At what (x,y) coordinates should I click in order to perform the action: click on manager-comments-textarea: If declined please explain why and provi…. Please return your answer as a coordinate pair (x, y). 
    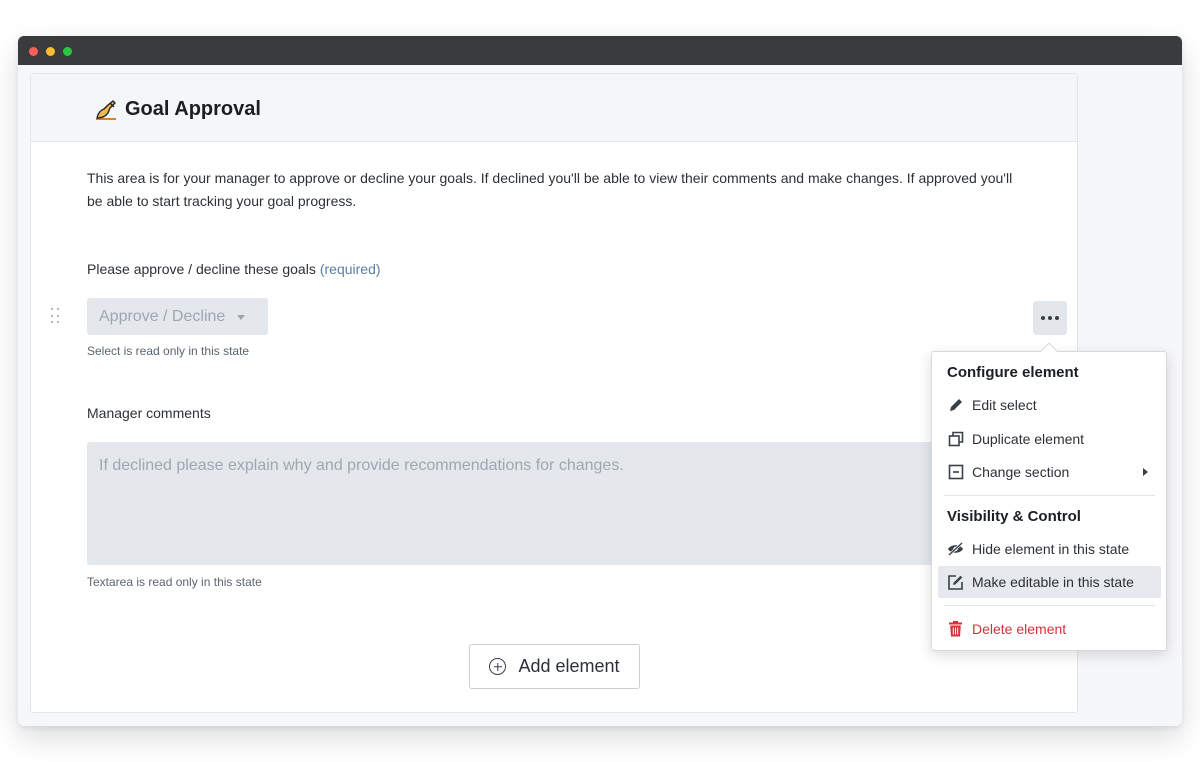
    Looking at the image, I should click on (577, 503).